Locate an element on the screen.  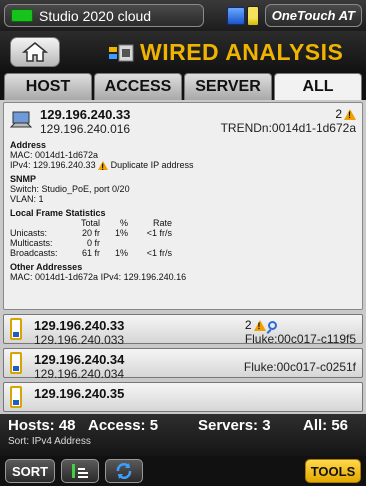
stats-header: Rate is located at coordinates (162, 223).